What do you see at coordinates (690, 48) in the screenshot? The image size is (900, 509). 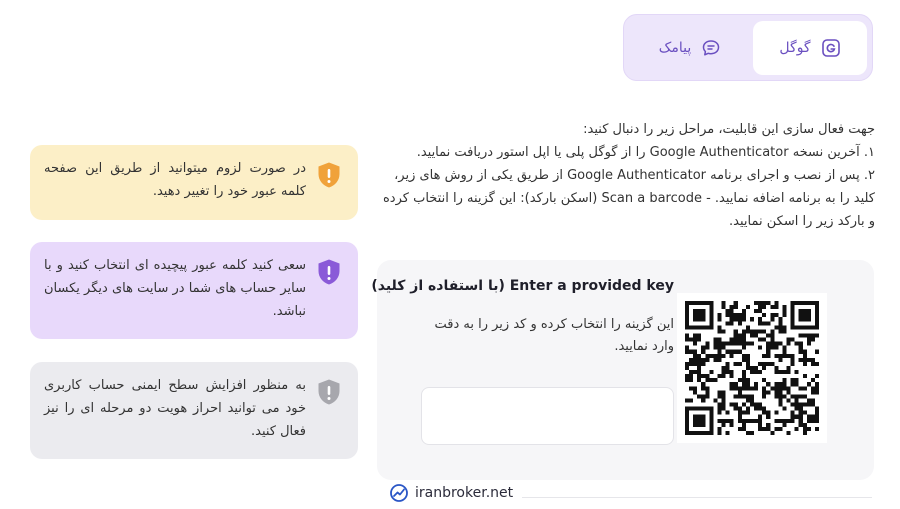 I see `tab-sms: پیامک` at bounding box center [690, 48].